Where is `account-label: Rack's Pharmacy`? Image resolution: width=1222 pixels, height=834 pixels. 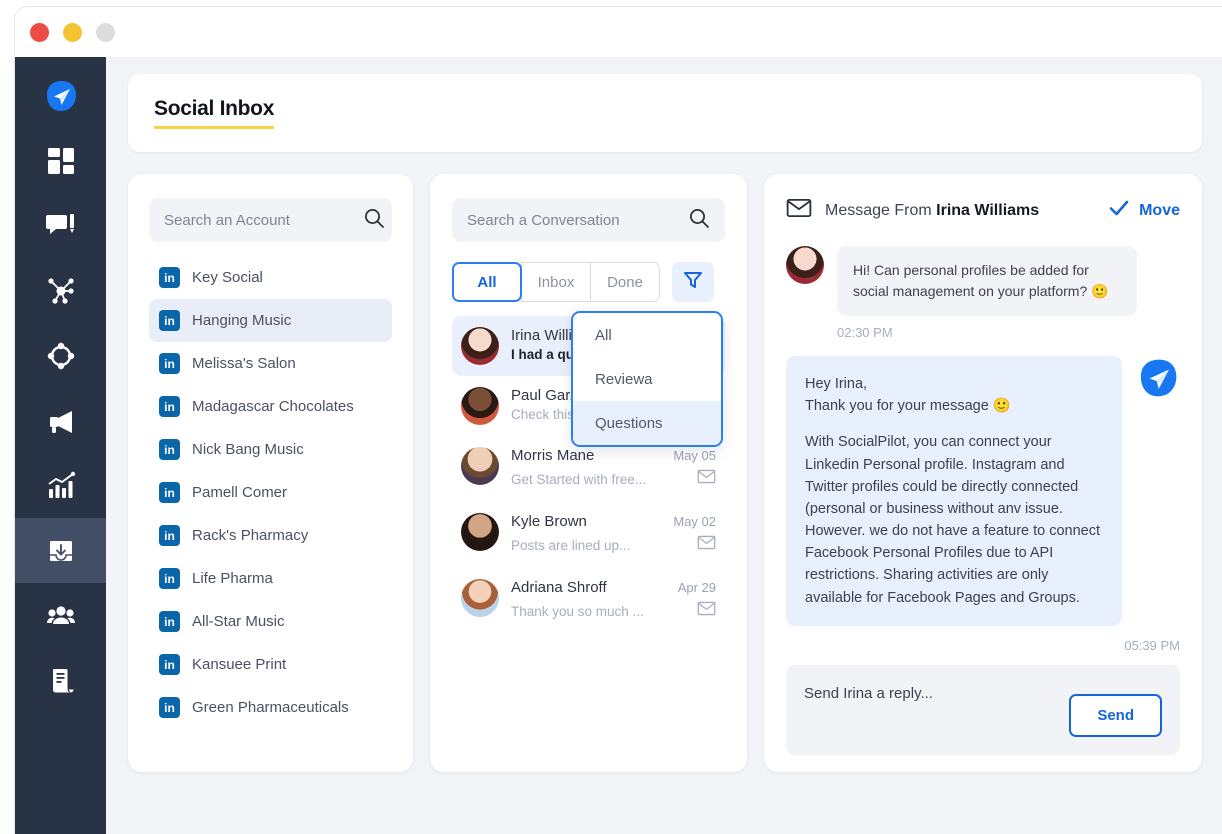
account-label: Rack's Pharmacy is located at coordinates (250, 535).